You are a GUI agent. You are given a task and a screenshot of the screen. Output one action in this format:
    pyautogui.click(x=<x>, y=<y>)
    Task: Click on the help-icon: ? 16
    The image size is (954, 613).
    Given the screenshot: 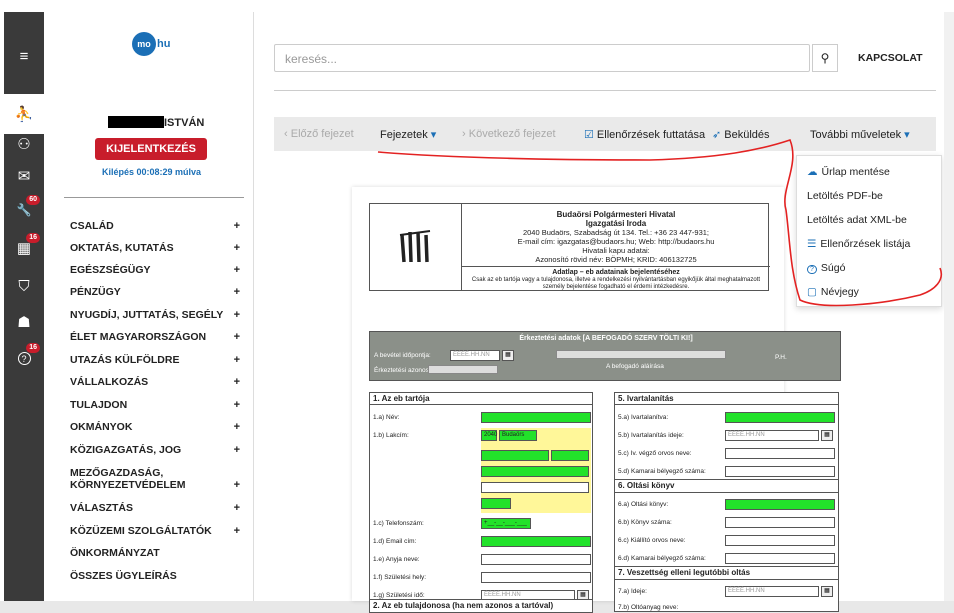 What is the action you would take?
    pyautogui.click(x=24, y=358)
    